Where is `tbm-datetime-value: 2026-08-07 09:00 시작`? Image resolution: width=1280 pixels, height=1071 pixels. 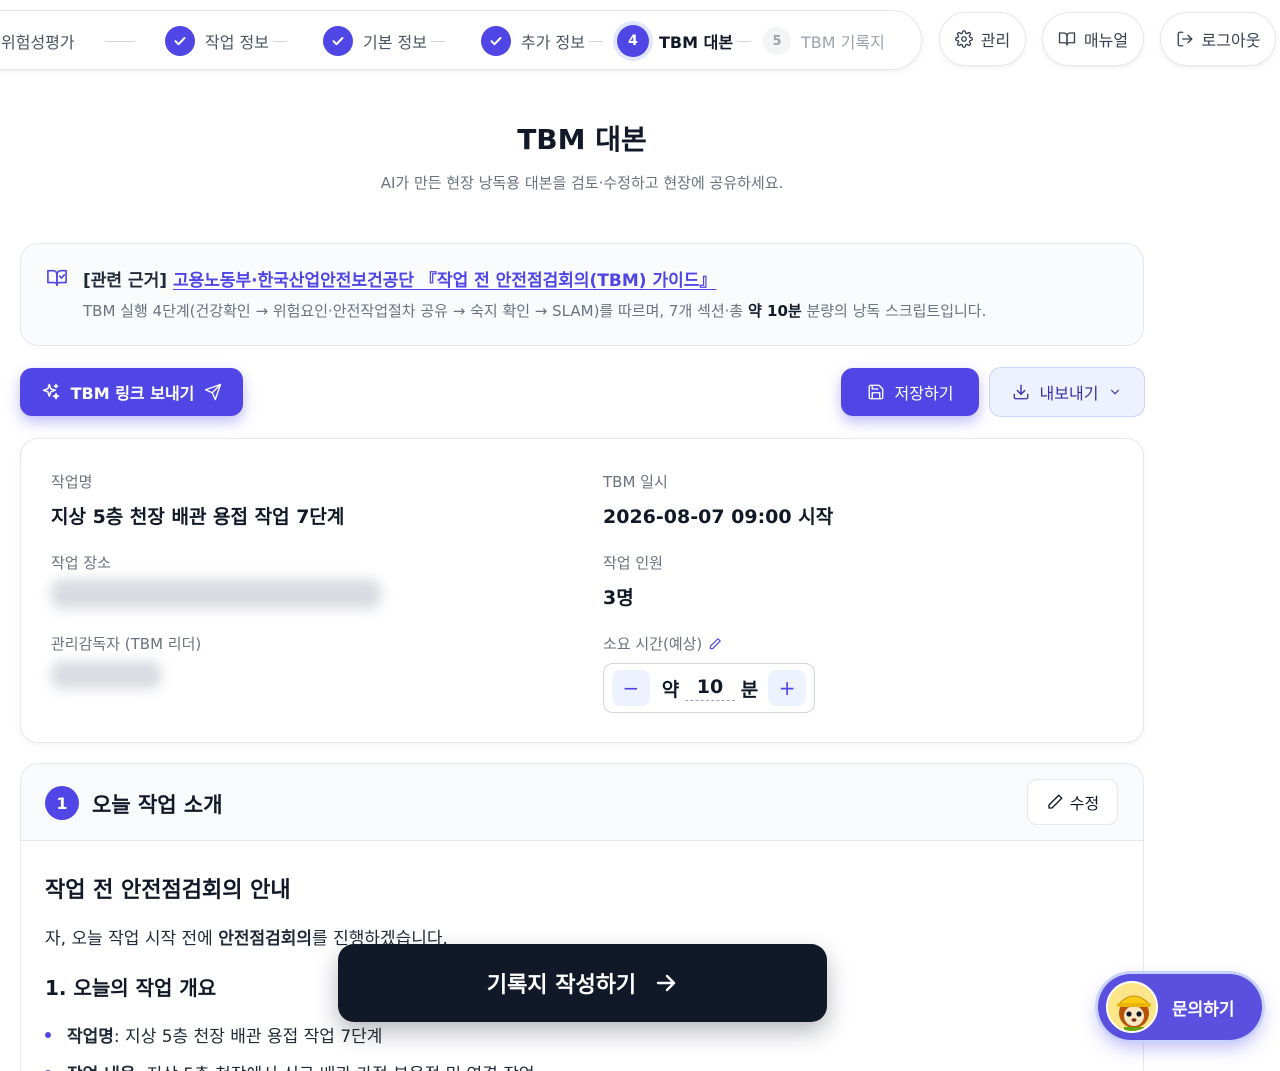
tbm-datetime-value: 2026-08-07 09:00 시작 is located at coordinates (718, 517).